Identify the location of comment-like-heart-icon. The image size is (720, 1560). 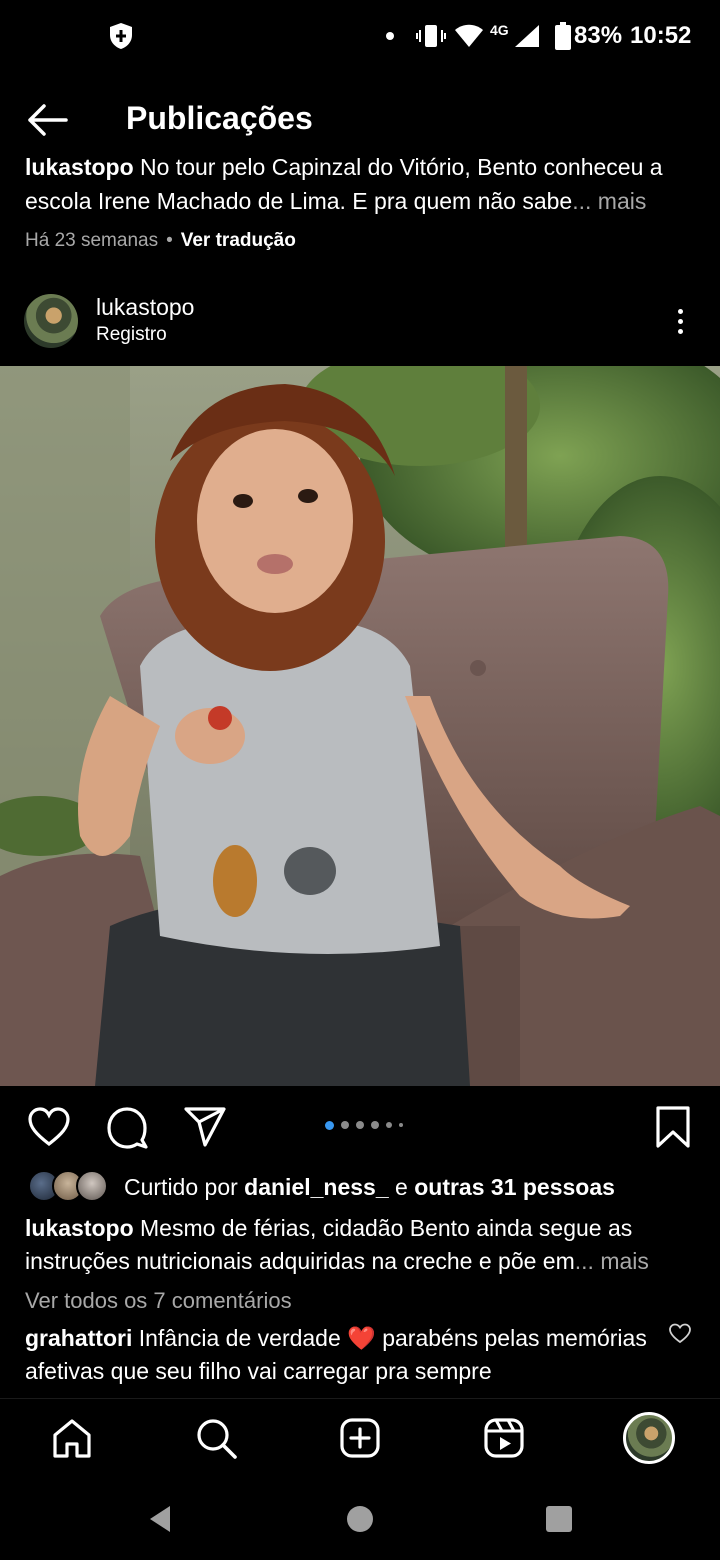
(680, 1333).